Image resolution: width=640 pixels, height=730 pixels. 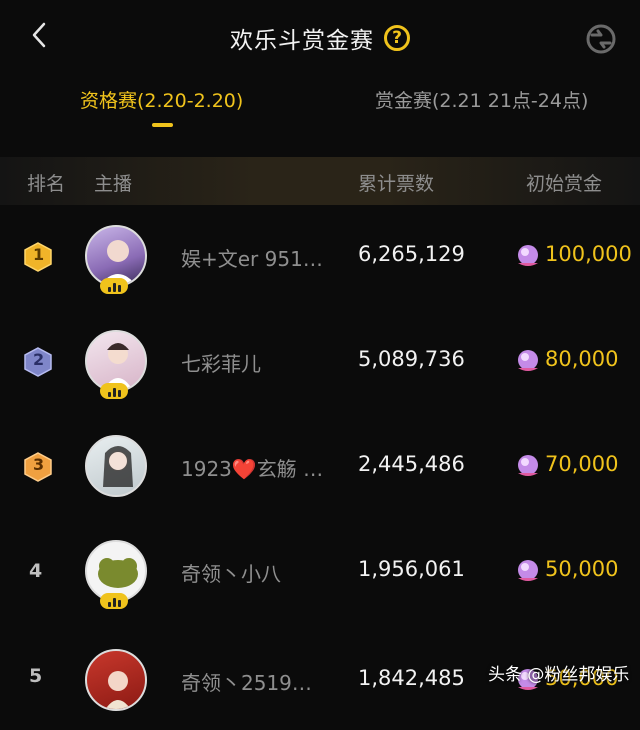 I want to click on rank-number: 4, so click(x=36, y=571).